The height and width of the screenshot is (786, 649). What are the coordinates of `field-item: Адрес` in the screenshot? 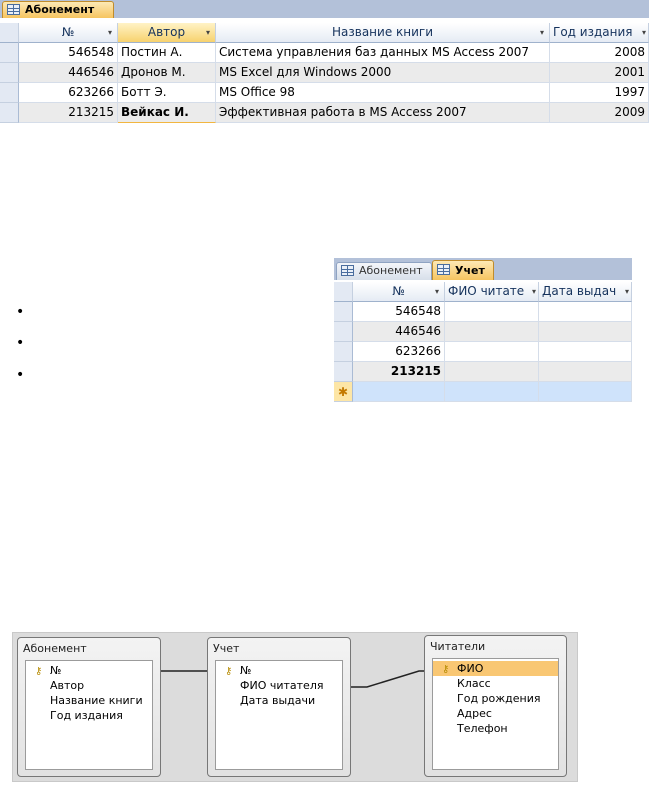 It's located at (495, 713).